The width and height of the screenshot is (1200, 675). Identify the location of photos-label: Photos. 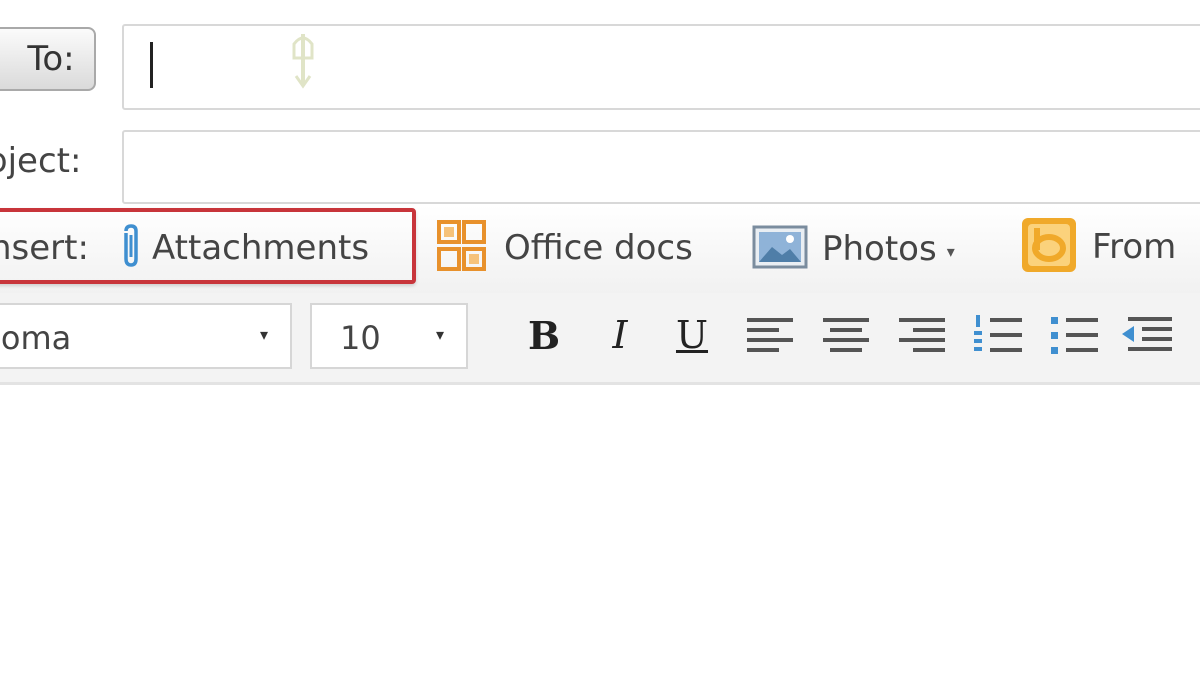
(879, 249).